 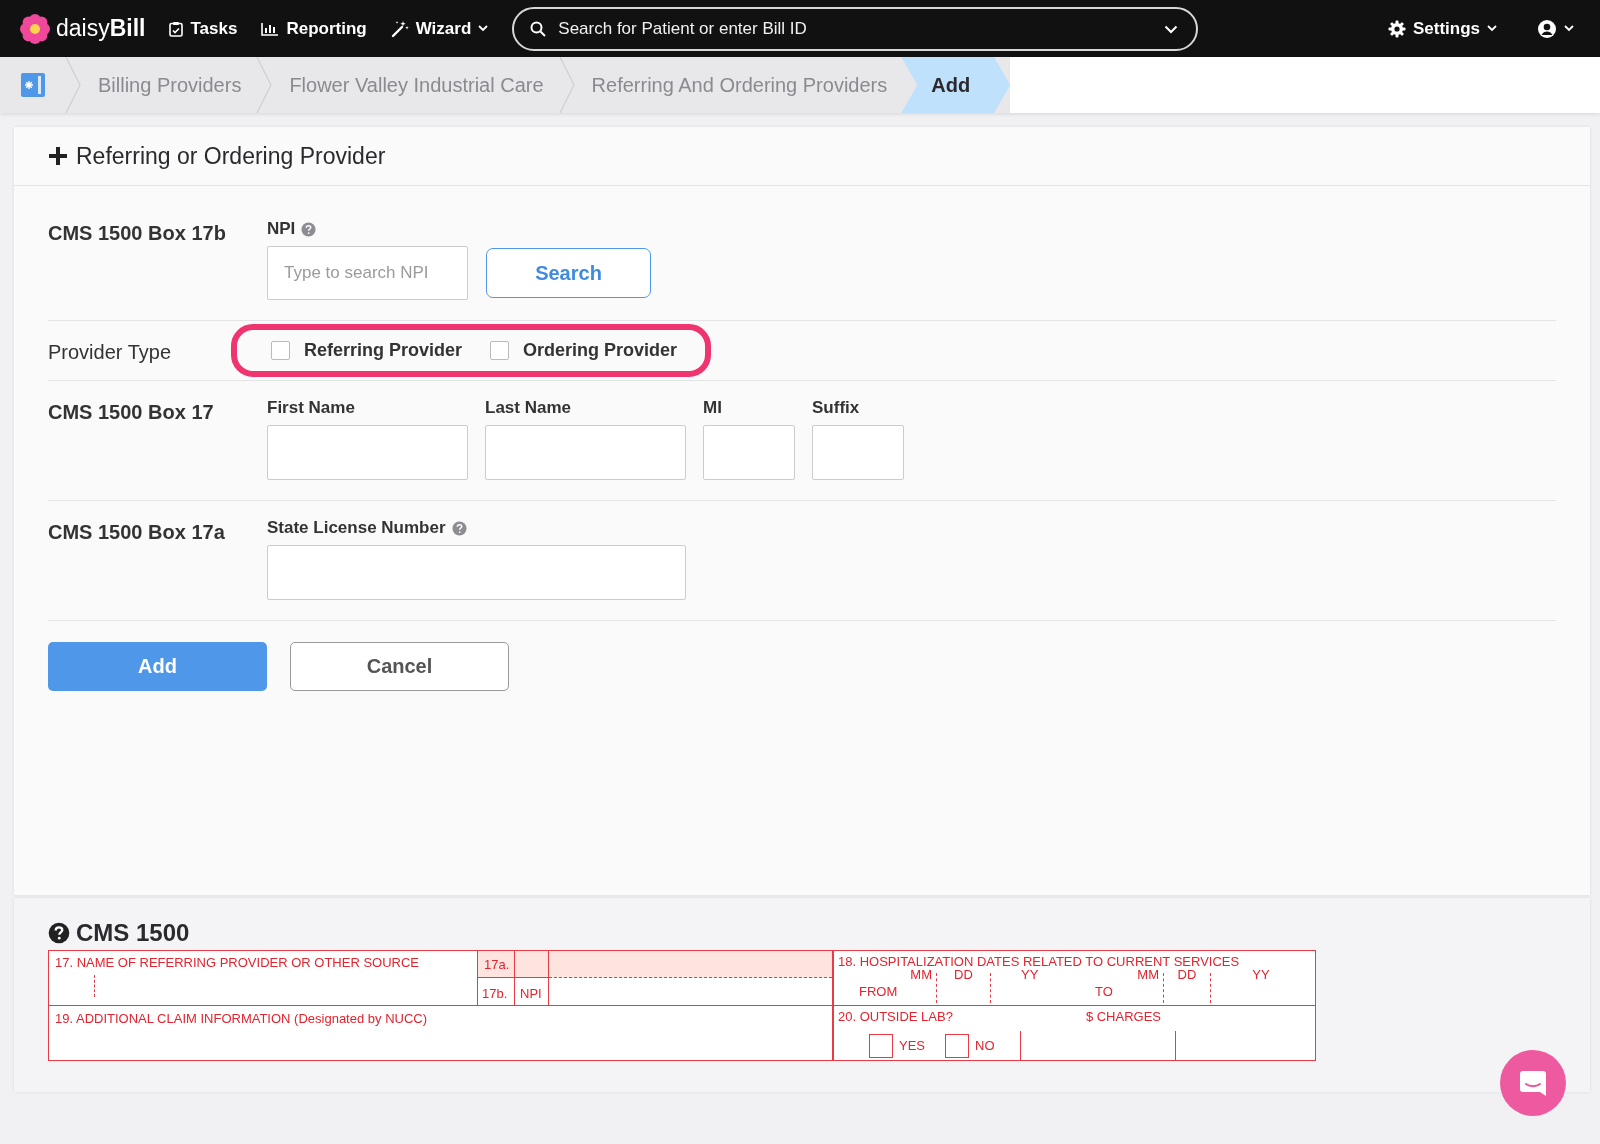 I want to click on reference-title: CMS 1500, so click(x=133, y=933).